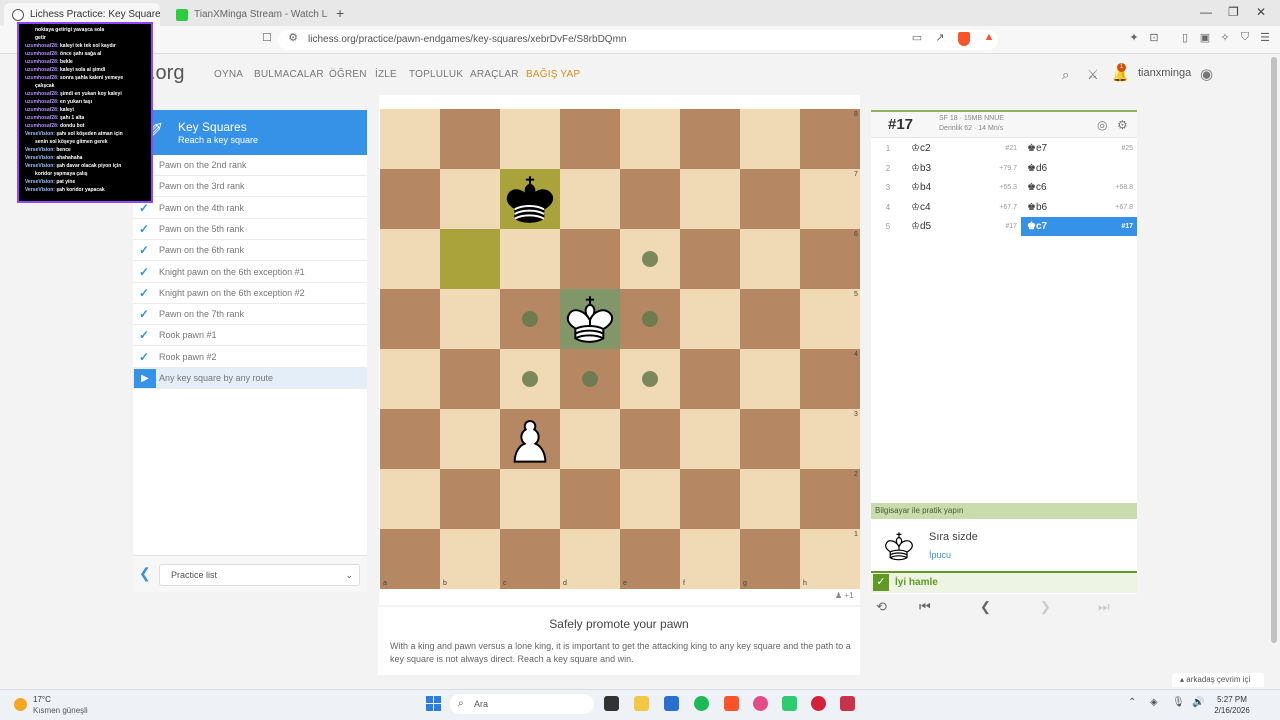 This screenshot has height=720, width=1280. What do you see at coordinates (410, 499) in the screenshot?
I see `square-a2` at bounding box center [410, 499].